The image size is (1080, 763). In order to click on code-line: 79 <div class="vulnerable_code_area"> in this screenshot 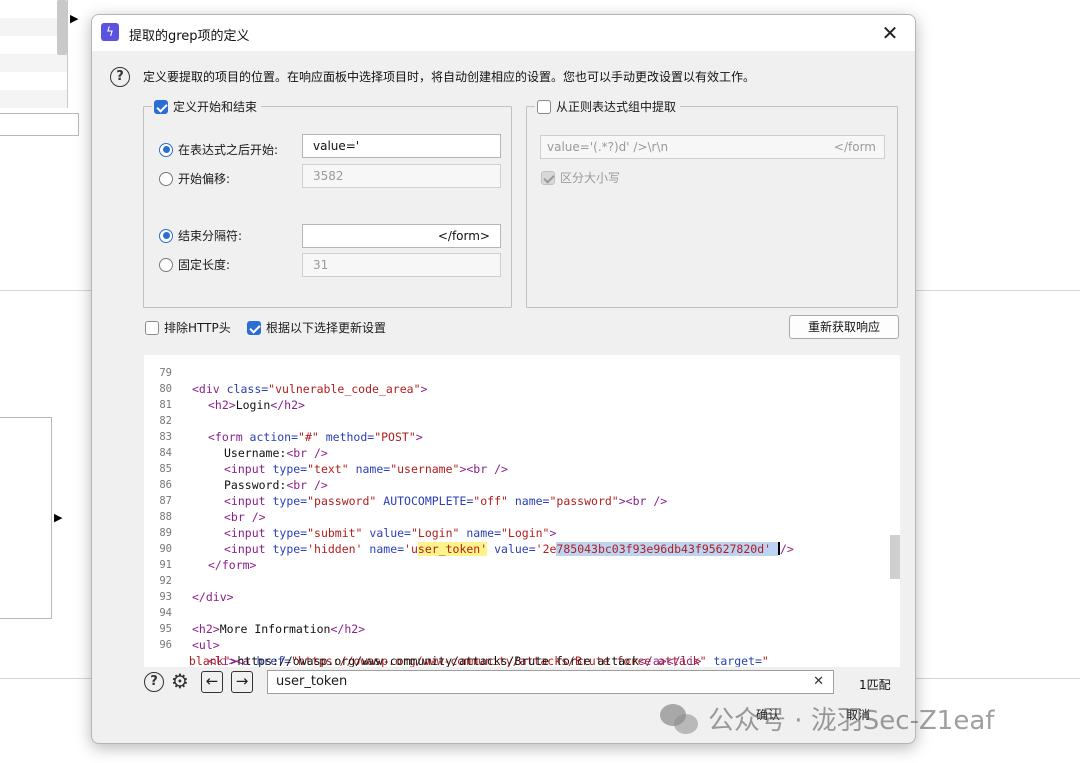, I will do `click(285, 375)`.